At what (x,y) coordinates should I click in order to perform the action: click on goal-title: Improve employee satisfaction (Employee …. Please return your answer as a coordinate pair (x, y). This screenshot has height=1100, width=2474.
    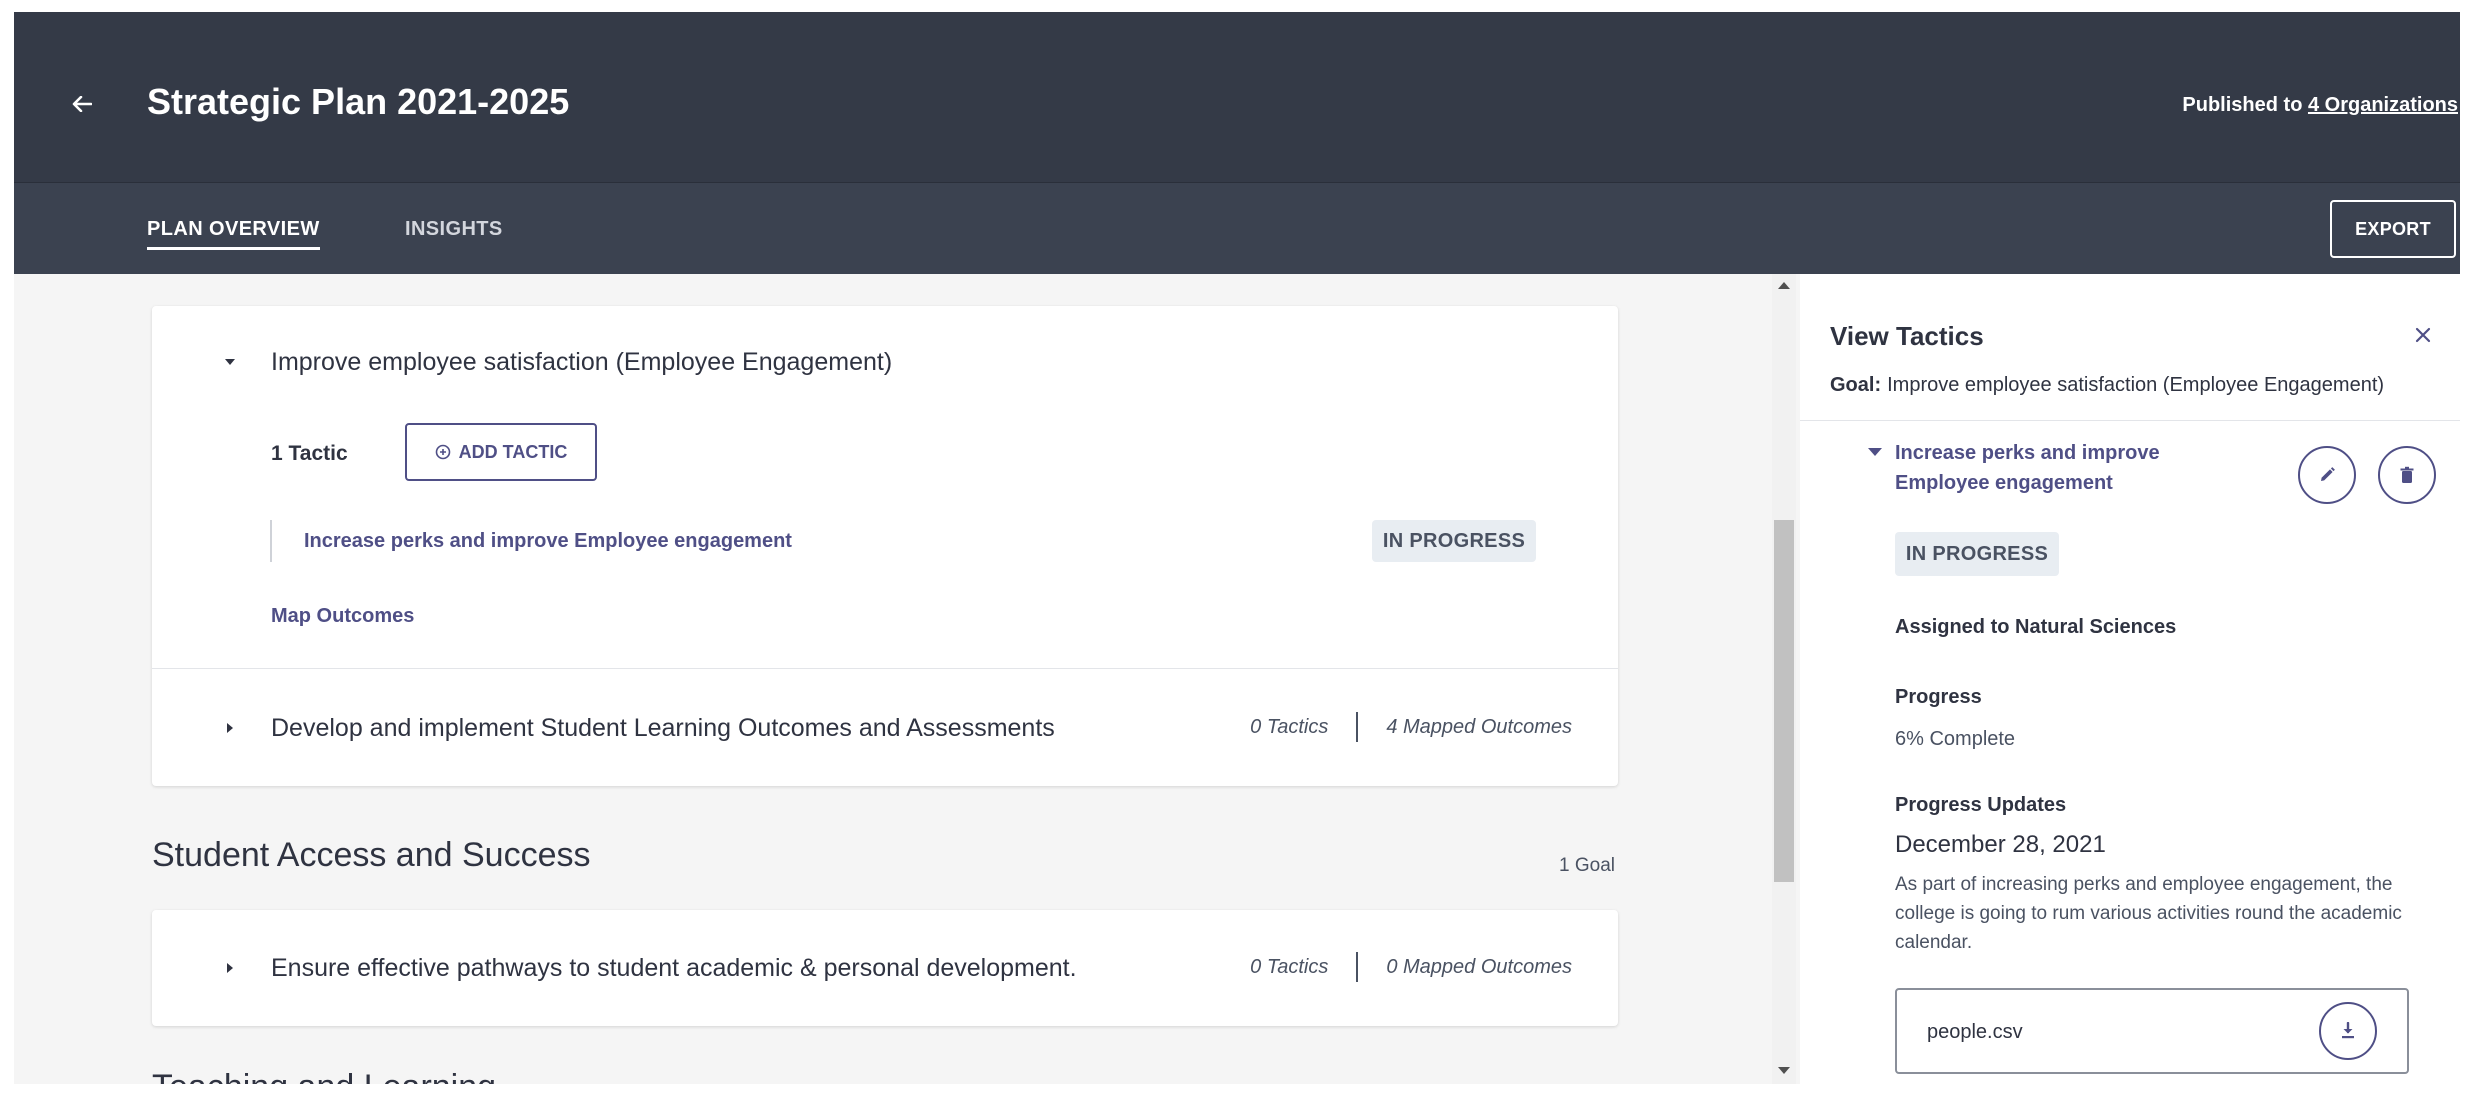
    Looking at the image, I should click on (581, 362).